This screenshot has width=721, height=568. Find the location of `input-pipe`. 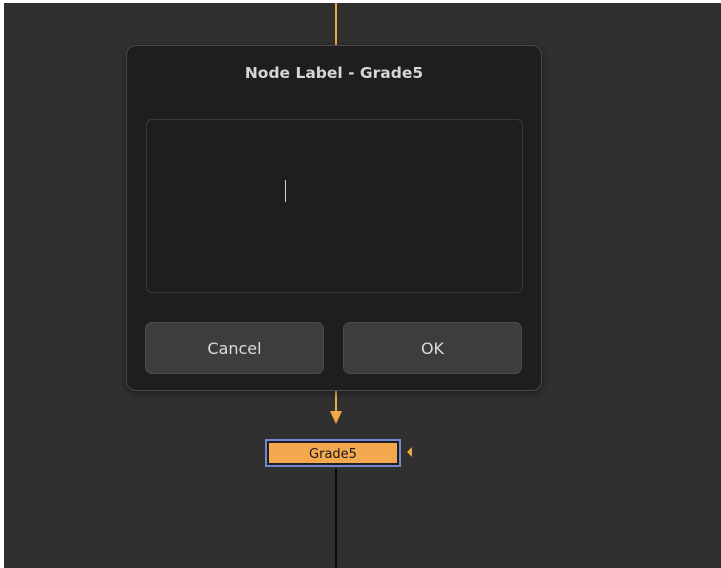

input-pipe is located at coordinates (336, 401).